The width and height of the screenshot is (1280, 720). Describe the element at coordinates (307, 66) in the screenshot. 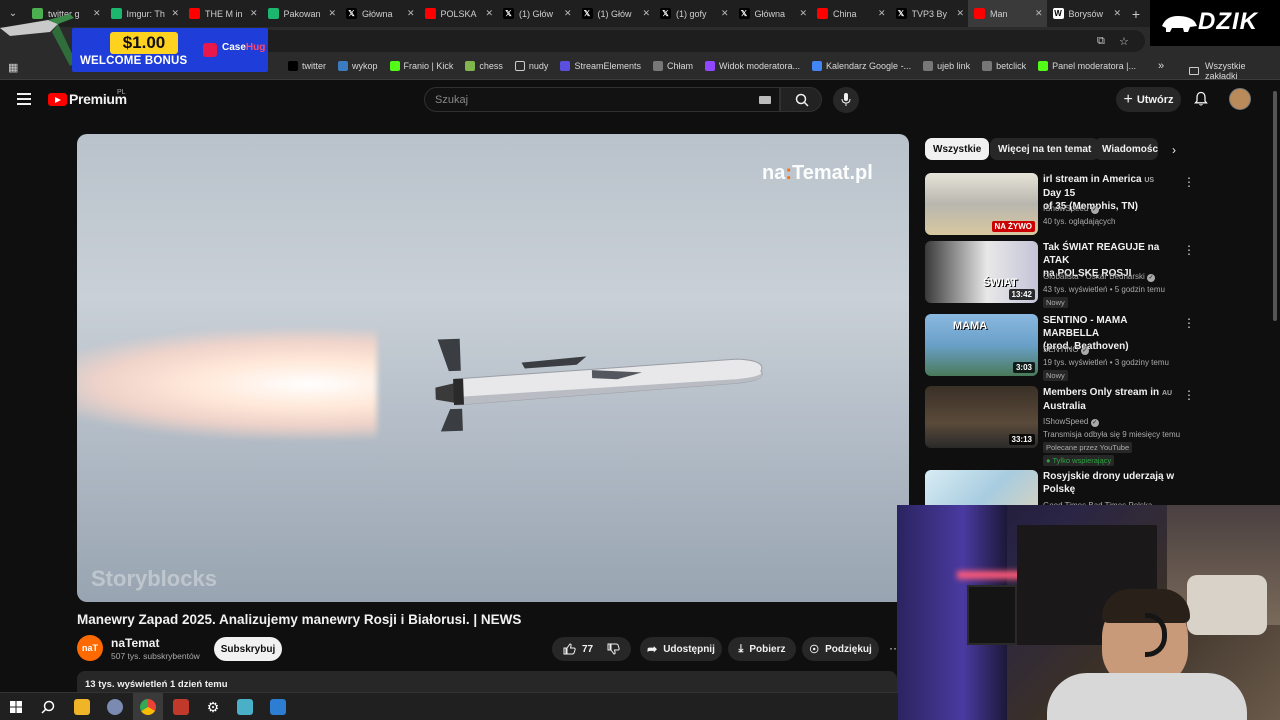

I see `bookmark-item: twitter` at that location.